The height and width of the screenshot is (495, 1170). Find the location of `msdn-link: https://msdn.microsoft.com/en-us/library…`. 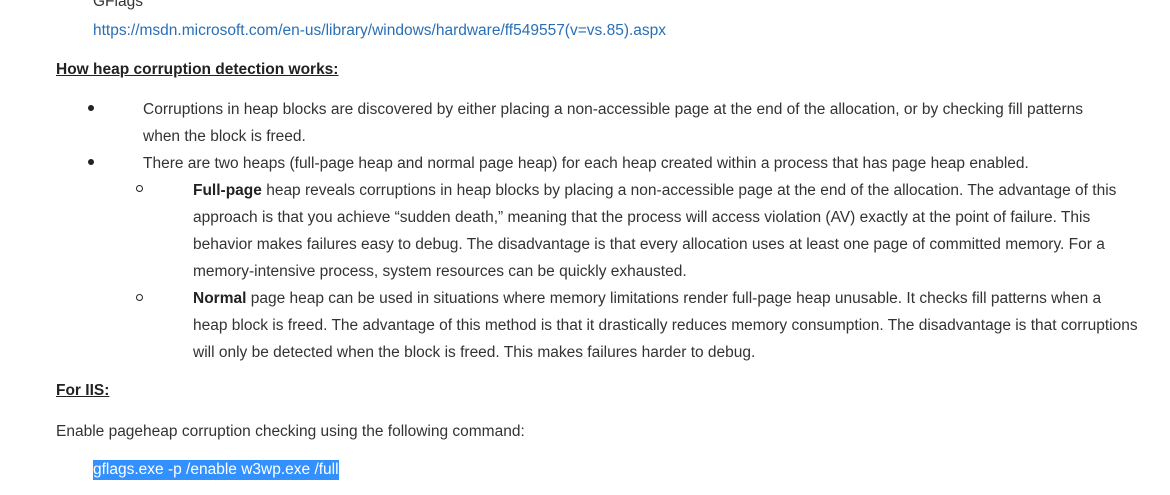

msdn-link: https://msdn.microsoft.com/en-us/library… is located at coordinates (379, 31).